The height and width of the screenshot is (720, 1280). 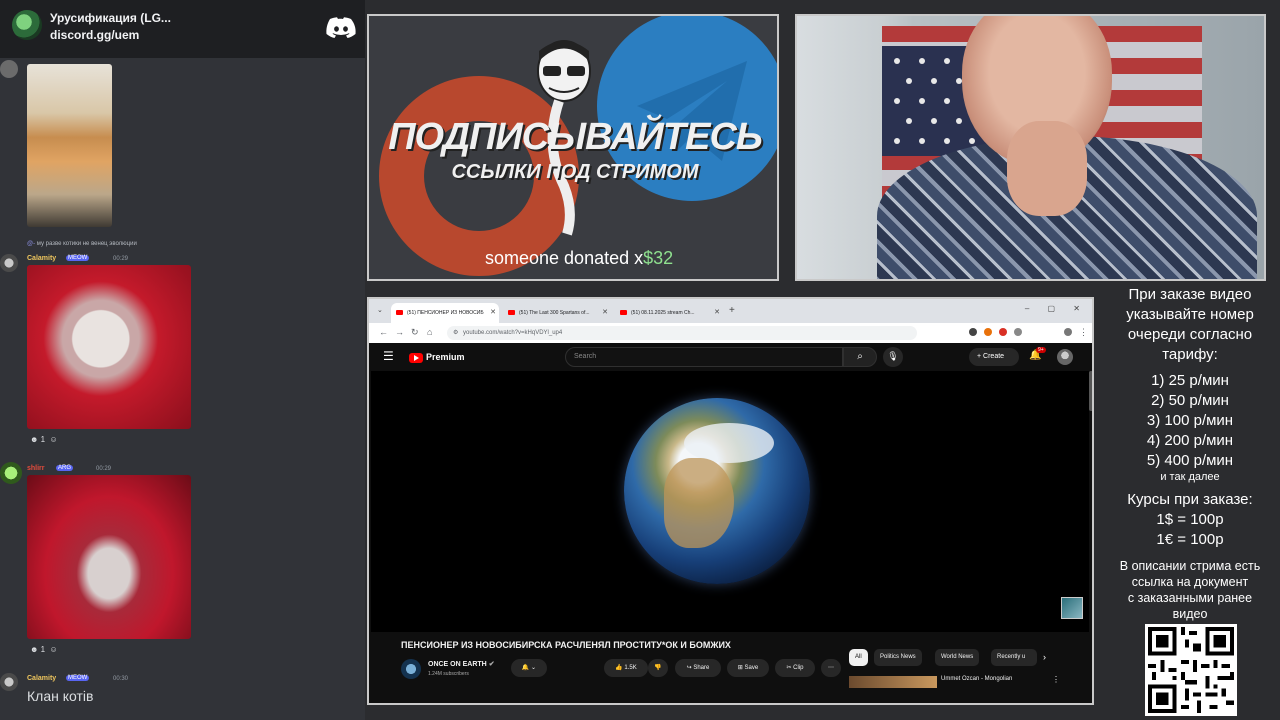 I want to click on discord-icon, so click(x=341, y=27).